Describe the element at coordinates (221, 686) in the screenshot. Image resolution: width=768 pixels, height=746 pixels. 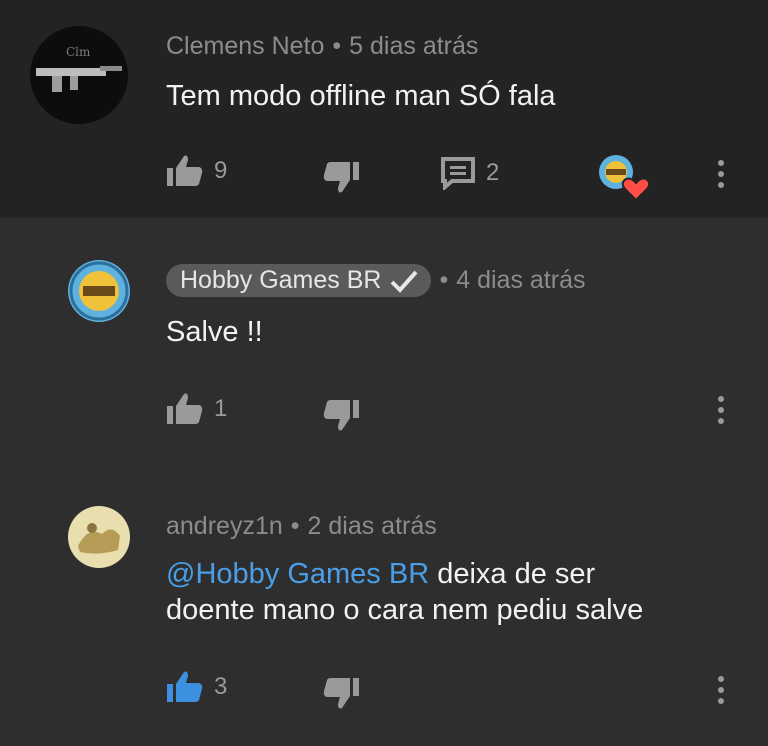
I see `like-count: 3` at that location.